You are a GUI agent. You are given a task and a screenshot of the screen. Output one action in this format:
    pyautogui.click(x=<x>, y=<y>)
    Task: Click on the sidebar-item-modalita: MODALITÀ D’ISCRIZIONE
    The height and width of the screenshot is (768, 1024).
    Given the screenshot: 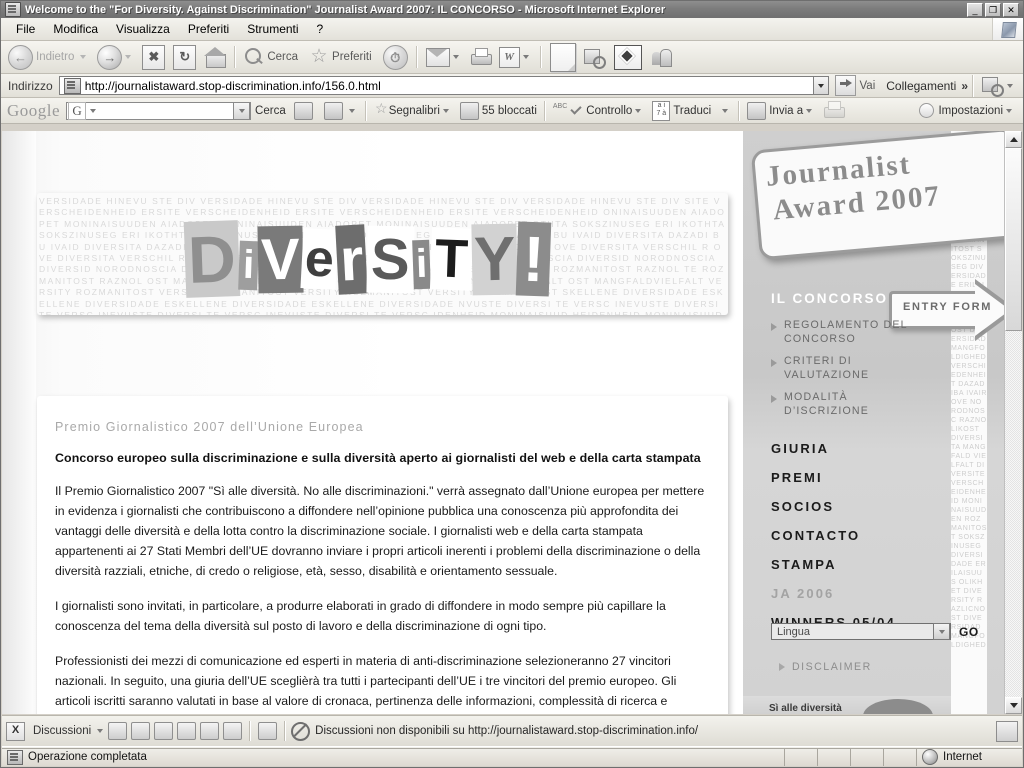 What is the action you would take?
    pyautogui.click(x=851, y=404)
    